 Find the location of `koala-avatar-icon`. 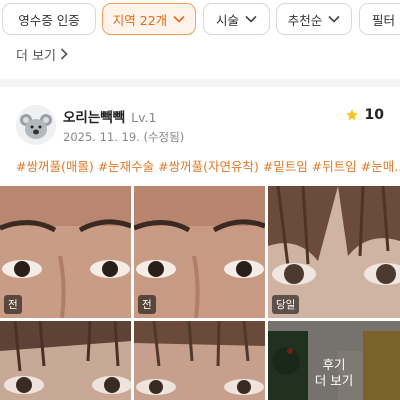

koala-avatar-icon is located at coordinates (36, 125).